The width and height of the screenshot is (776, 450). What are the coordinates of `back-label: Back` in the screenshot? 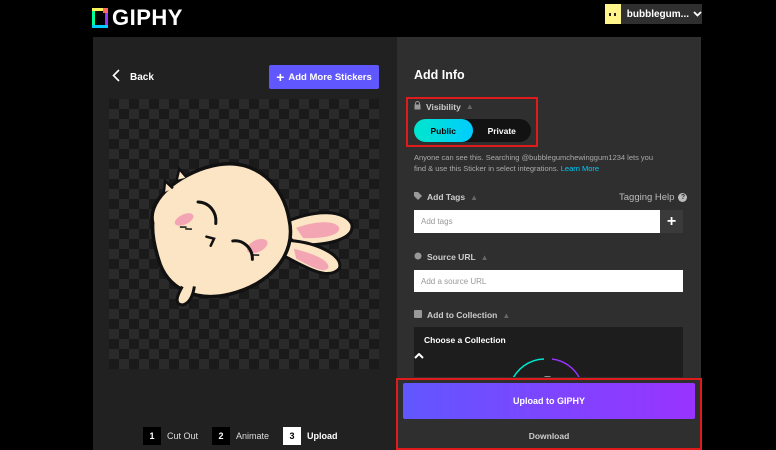 It's located at (142, 77).